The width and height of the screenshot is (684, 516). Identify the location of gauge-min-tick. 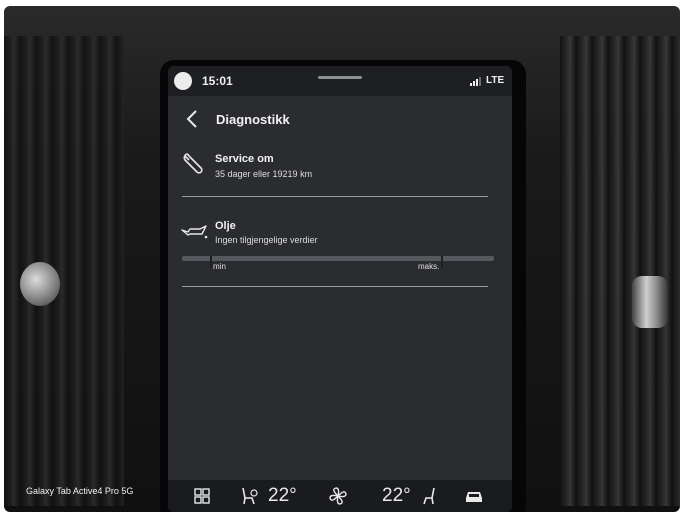
(211, 262).